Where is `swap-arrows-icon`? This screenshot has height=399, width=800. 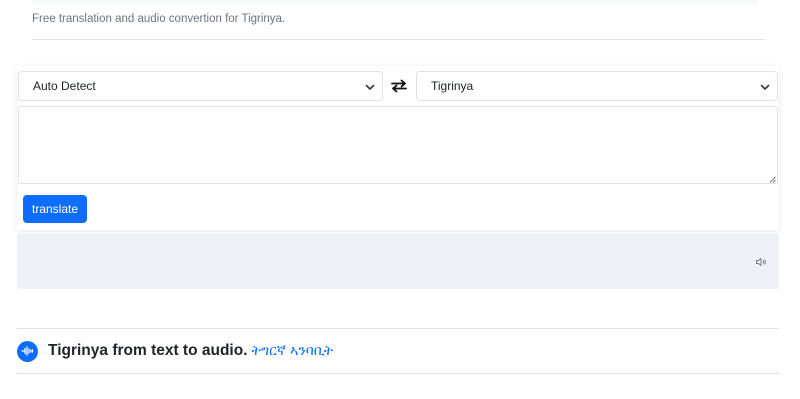
swap-arrows-icon is located at coordinates (399, 86).